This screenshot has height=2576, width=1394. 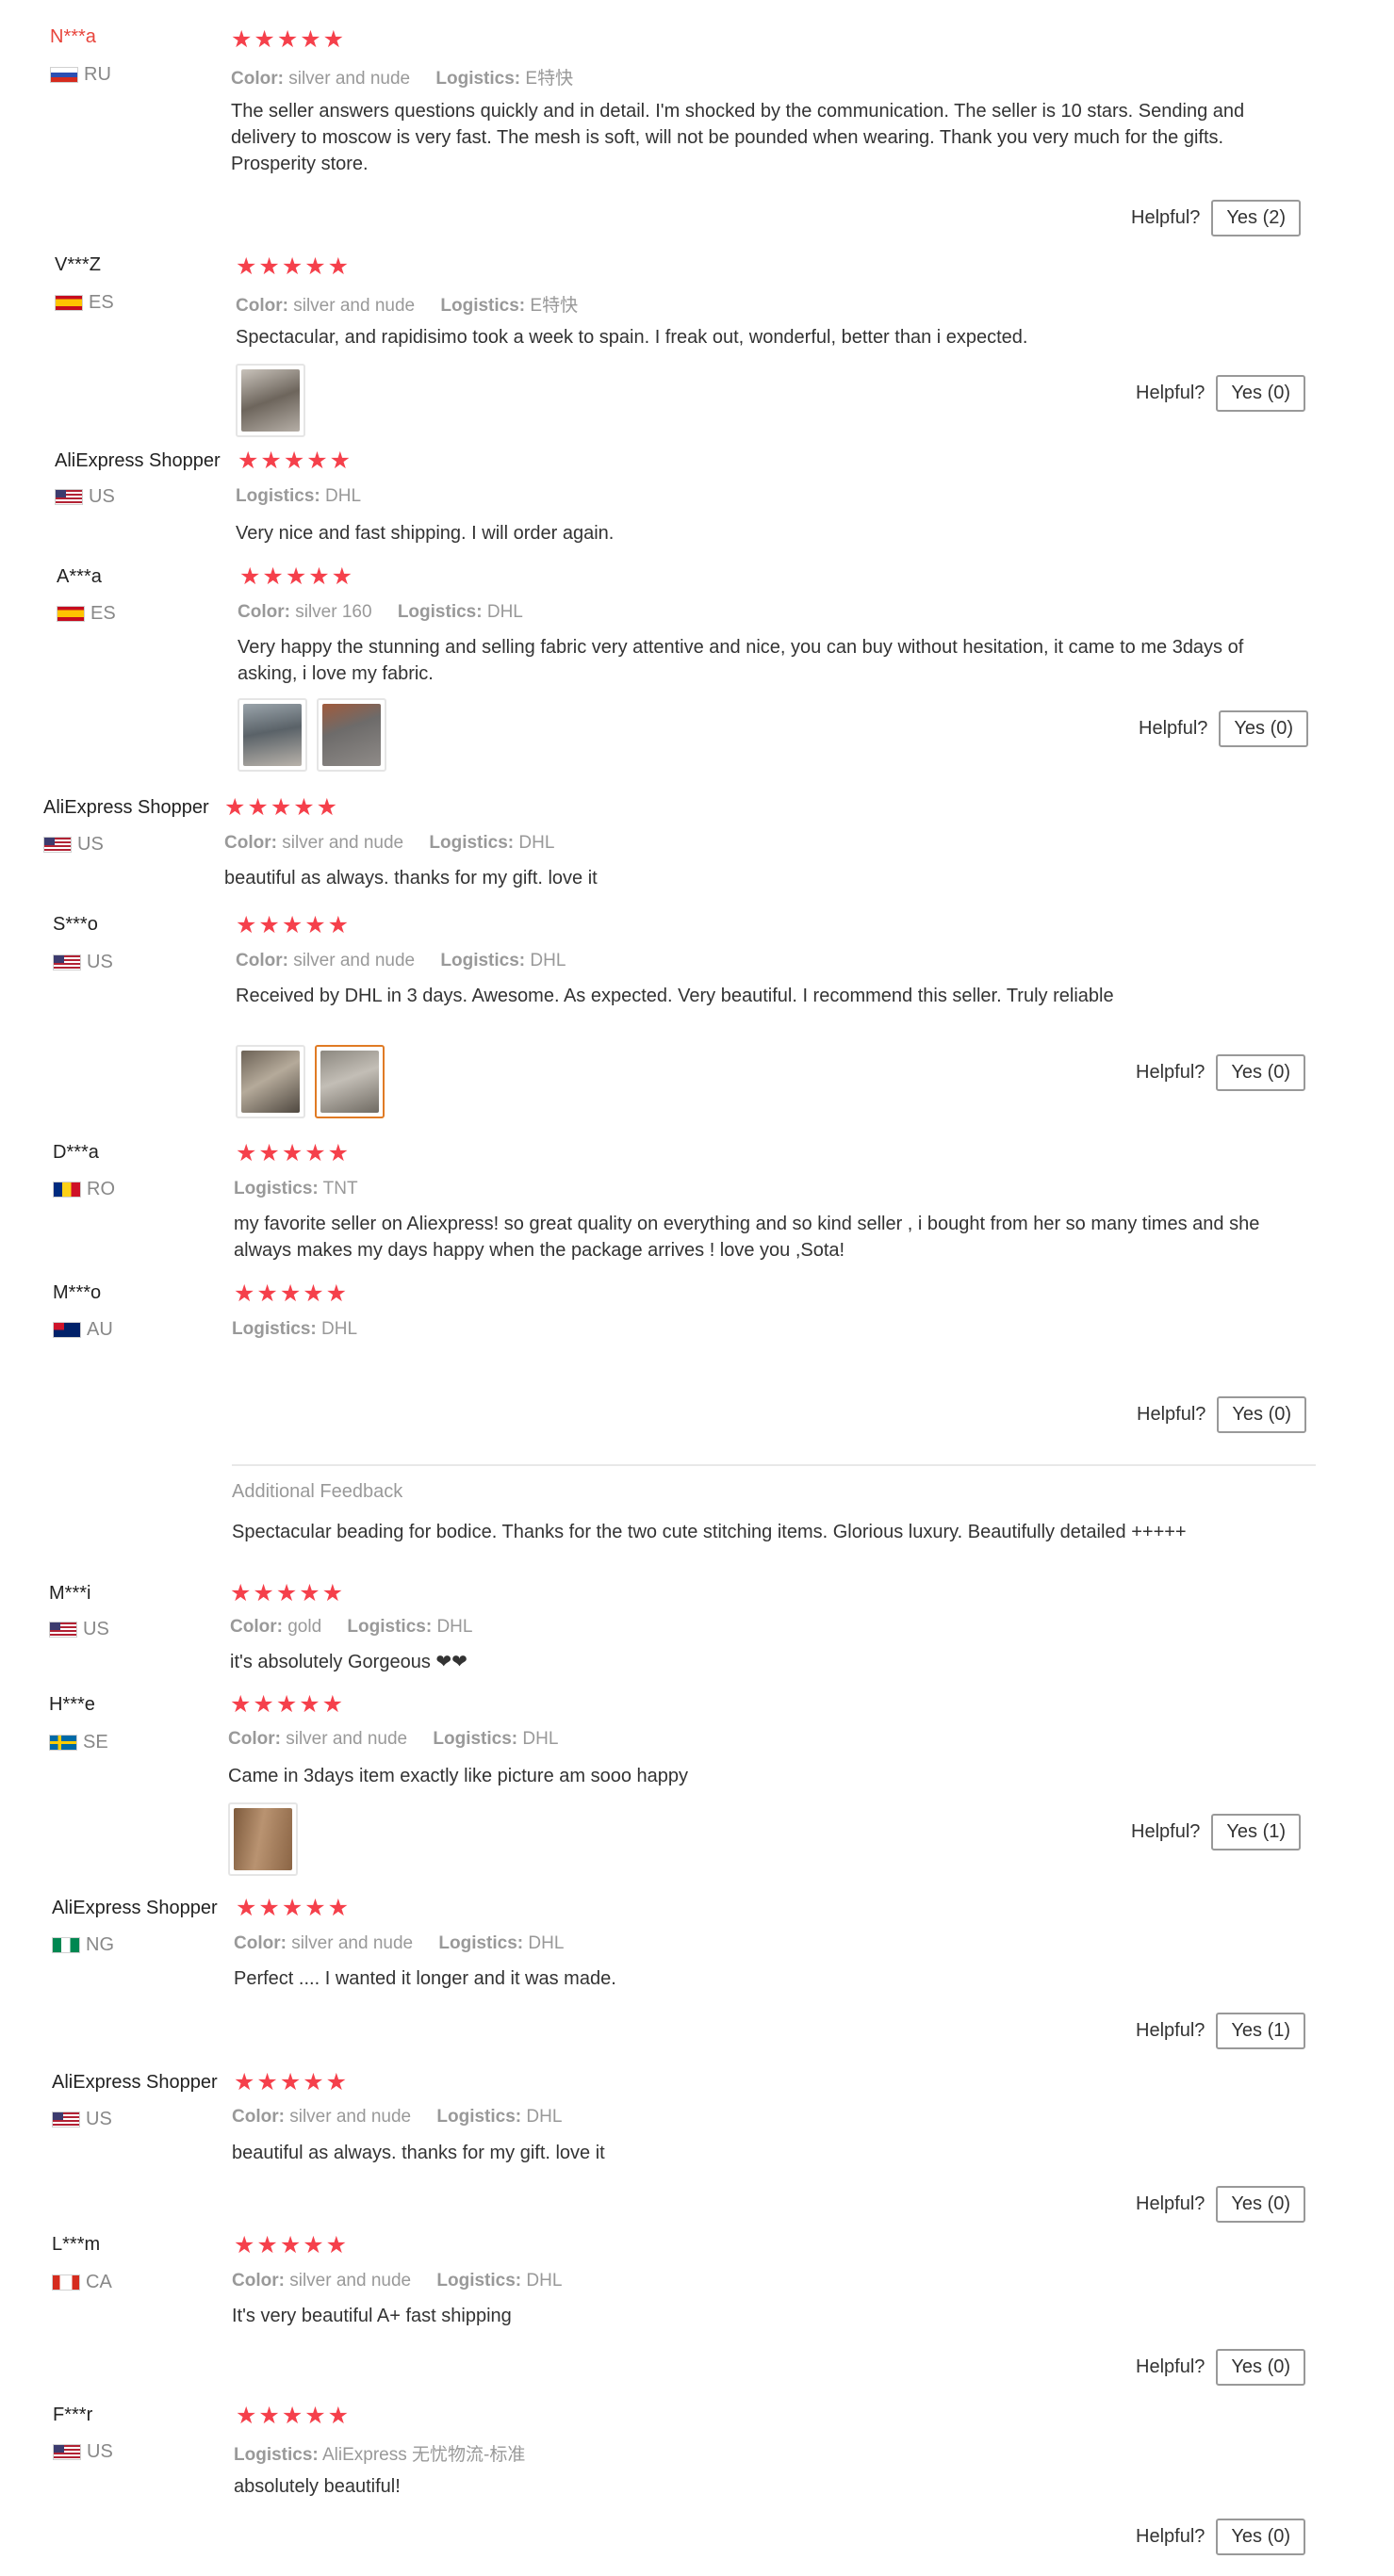 I want to click on country-code: ES, so click(x=103, y=613).